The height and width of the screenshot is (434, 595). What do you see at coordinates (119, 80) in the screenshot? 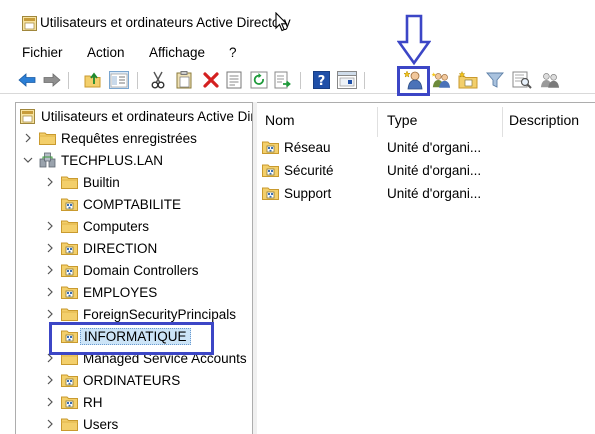
I see `show-console-tree-icon` at bounding box center [119, 80].